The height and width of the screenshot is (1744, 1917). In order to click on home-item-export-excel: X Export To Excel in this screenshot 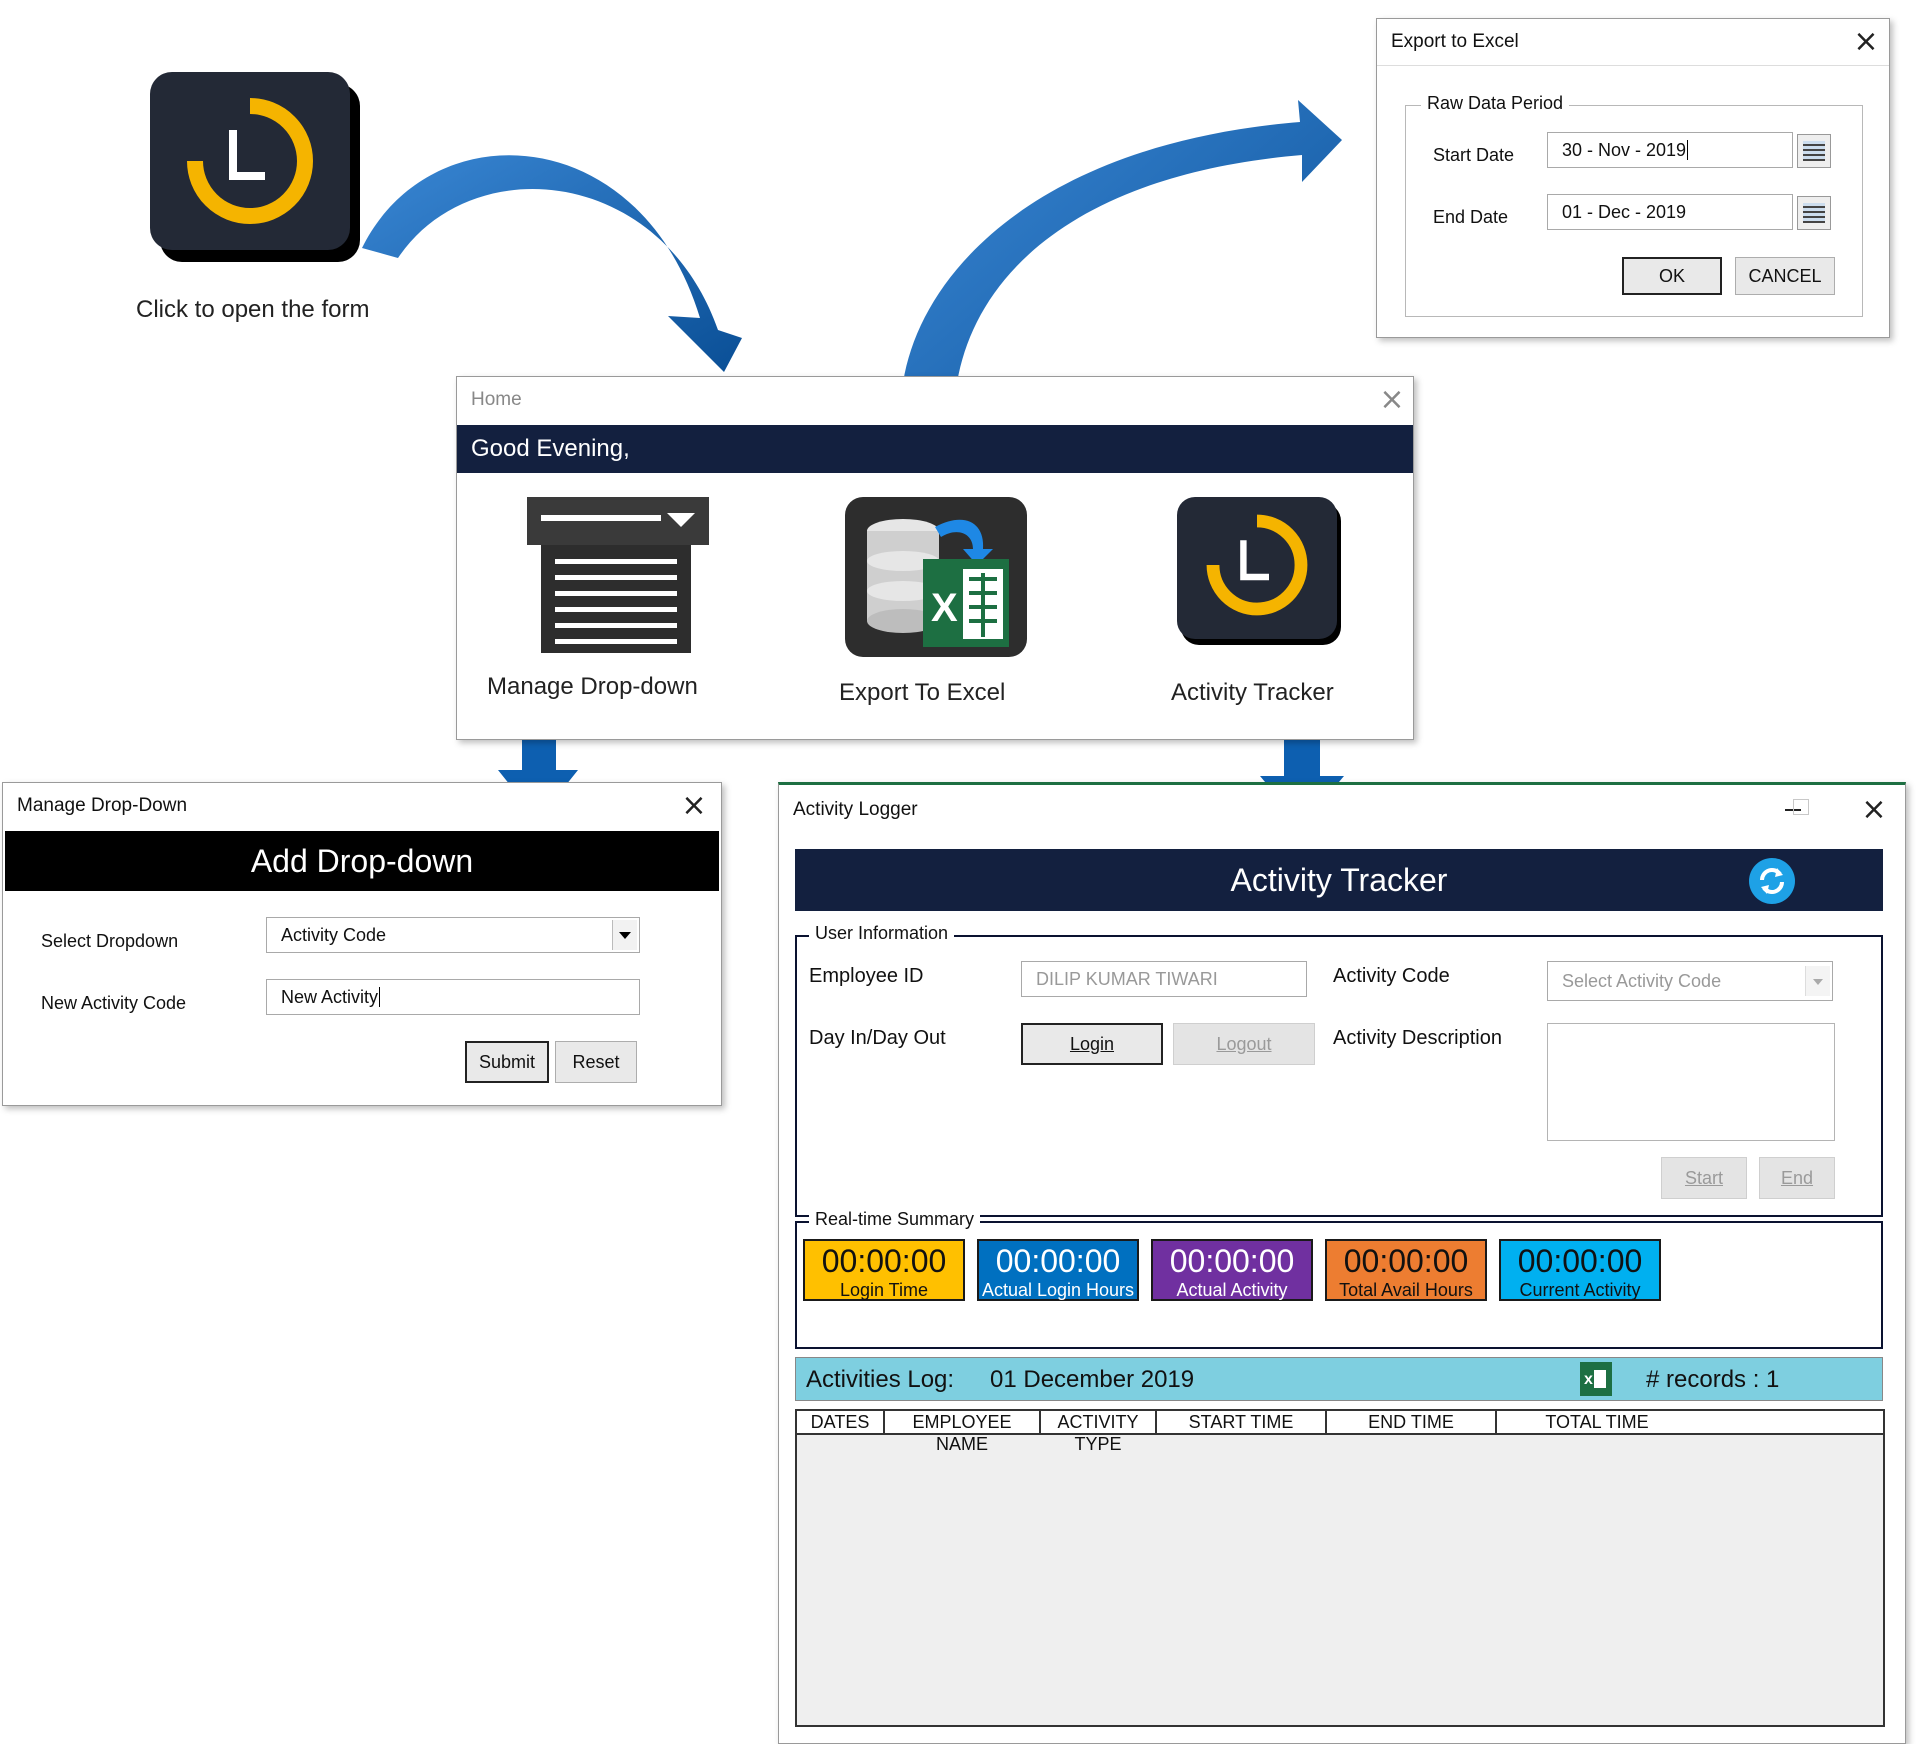, I will do `click(937, 609)`.